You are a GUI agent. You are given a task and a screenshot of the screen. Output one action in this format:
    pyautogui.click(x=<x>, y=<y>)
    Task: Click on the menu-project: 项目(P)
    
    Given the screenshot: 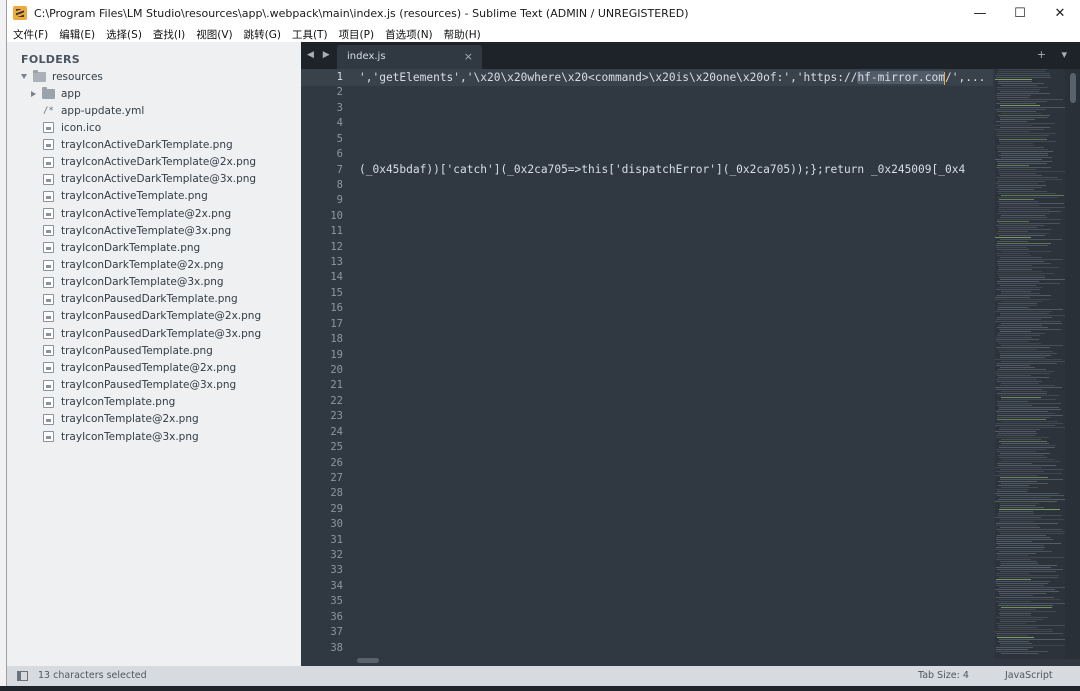 What is the action you would take?
    pyautogui.click(x=357, y=34)
    